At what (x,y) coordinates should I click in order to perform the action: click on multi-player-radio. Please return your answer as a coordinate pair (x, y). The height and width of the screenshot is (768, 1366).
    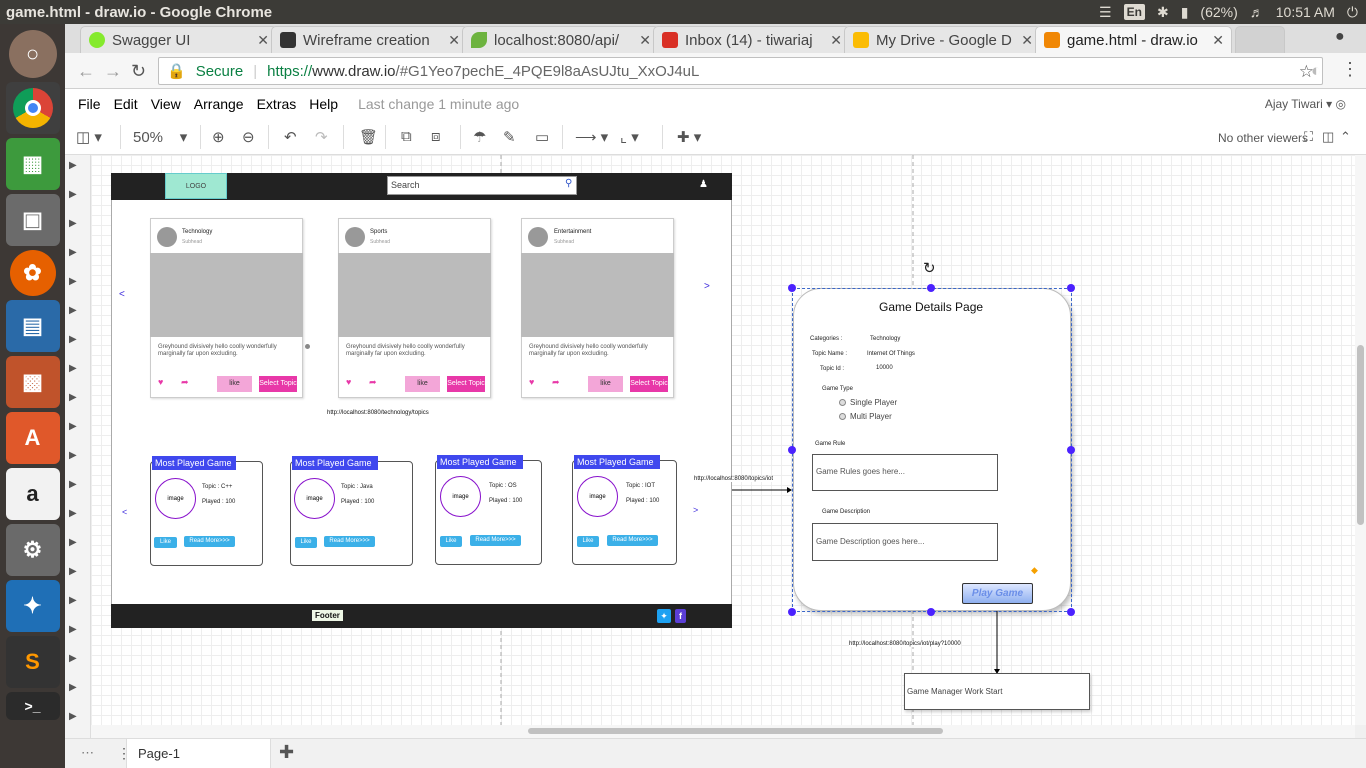
    Looking at the image, I should click on (842, 416).